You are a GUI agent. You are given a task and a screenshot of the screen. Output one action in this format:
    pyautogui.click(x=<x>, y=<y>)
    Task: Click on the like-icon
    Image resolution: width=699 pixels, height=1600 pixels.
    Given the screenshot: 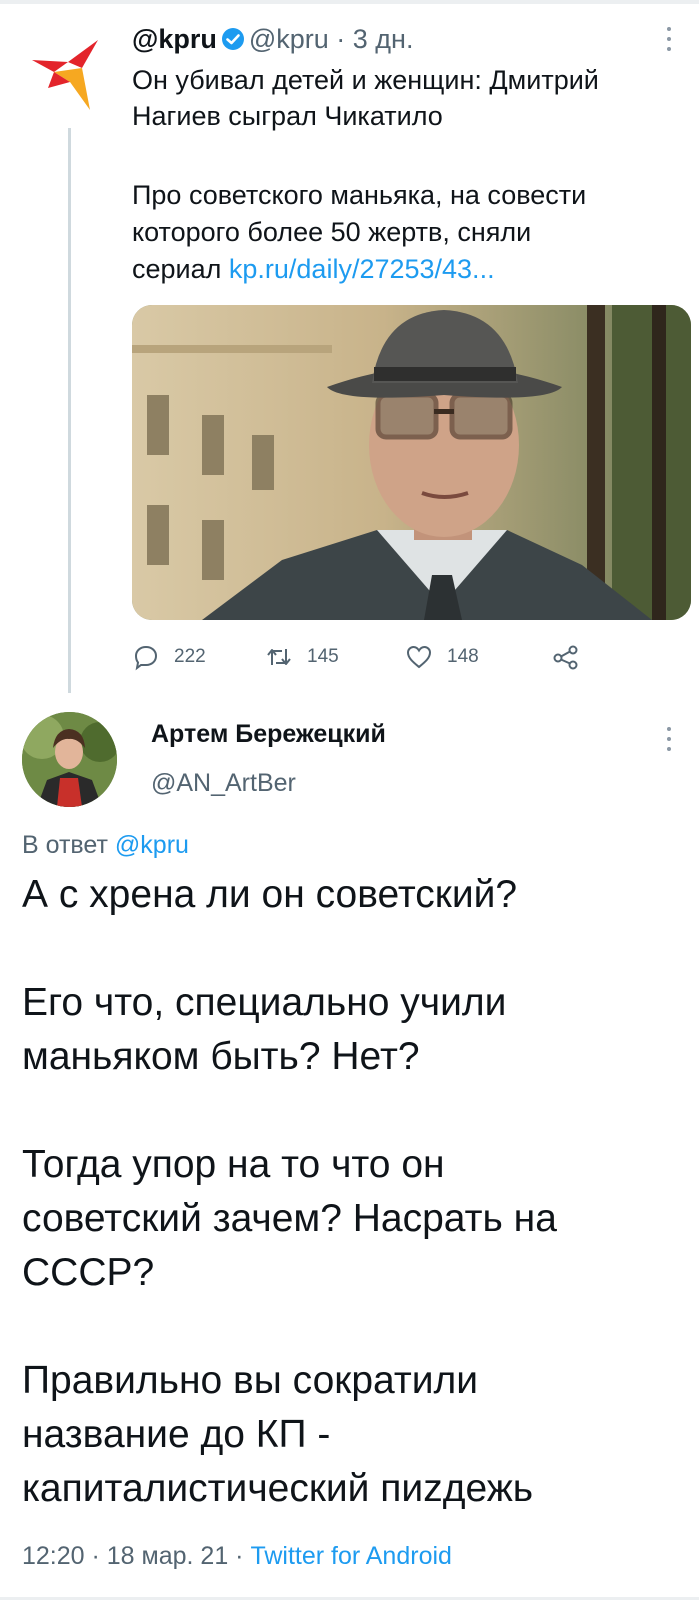 What is the action you would take?
    pyautogui.click(x=419, y=657)
    